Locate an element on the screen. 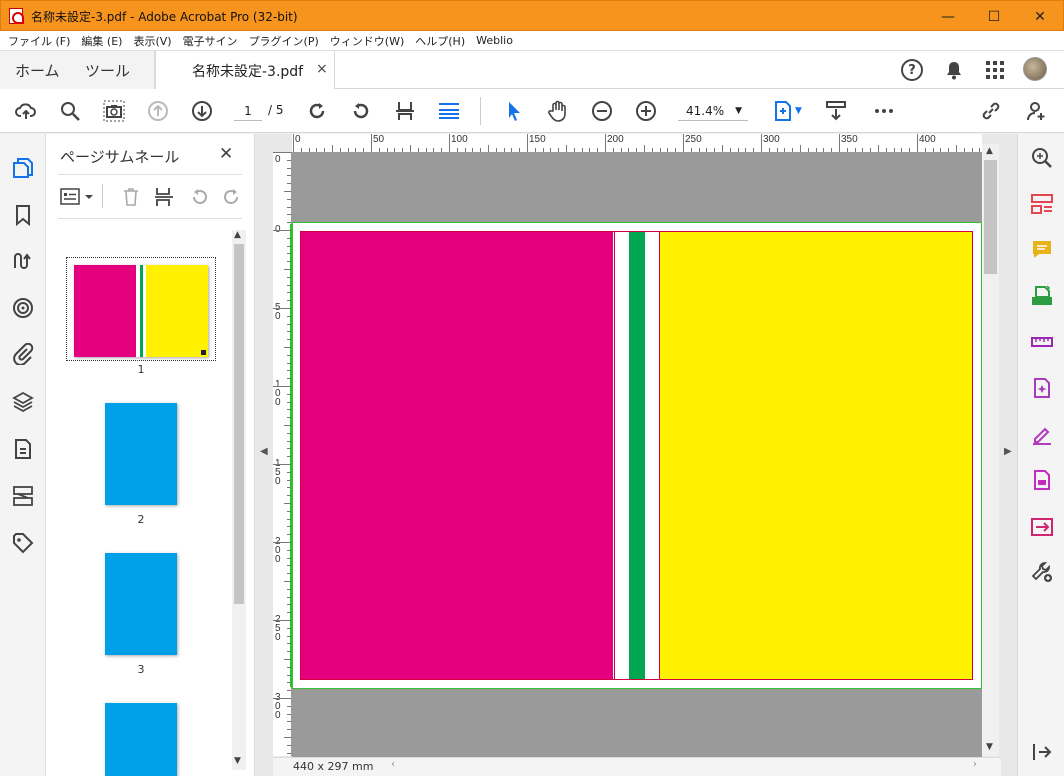 This screenshot has width=1064, height=776. rotate-right-icon is located at coordinates (232, 198).